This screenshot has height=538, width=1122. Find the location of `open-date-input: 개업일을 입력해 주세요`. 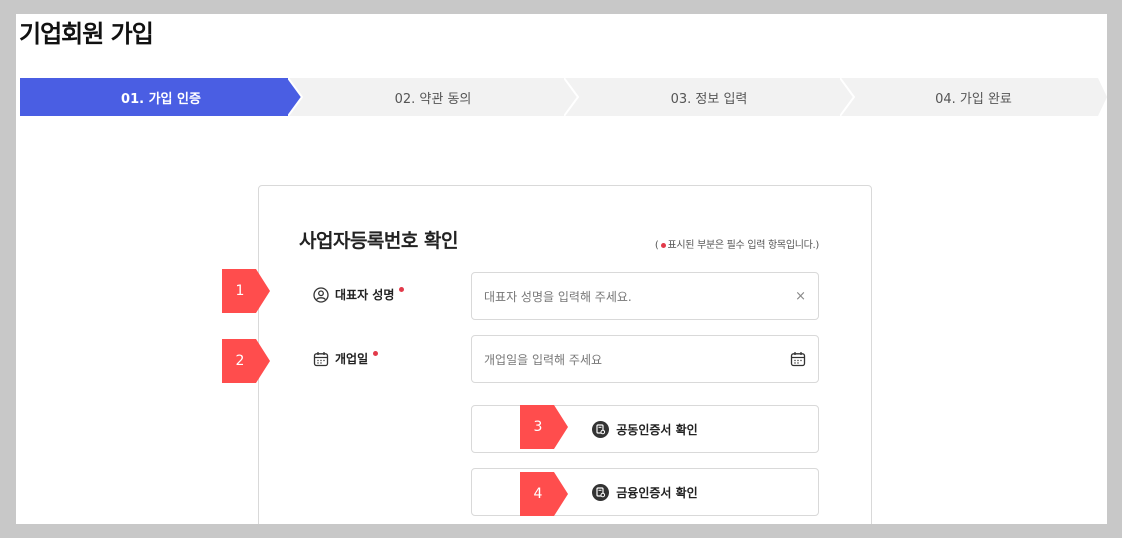

open-date-input: 개업일을 입력해 주세요 is located at coordinates (645, 359).